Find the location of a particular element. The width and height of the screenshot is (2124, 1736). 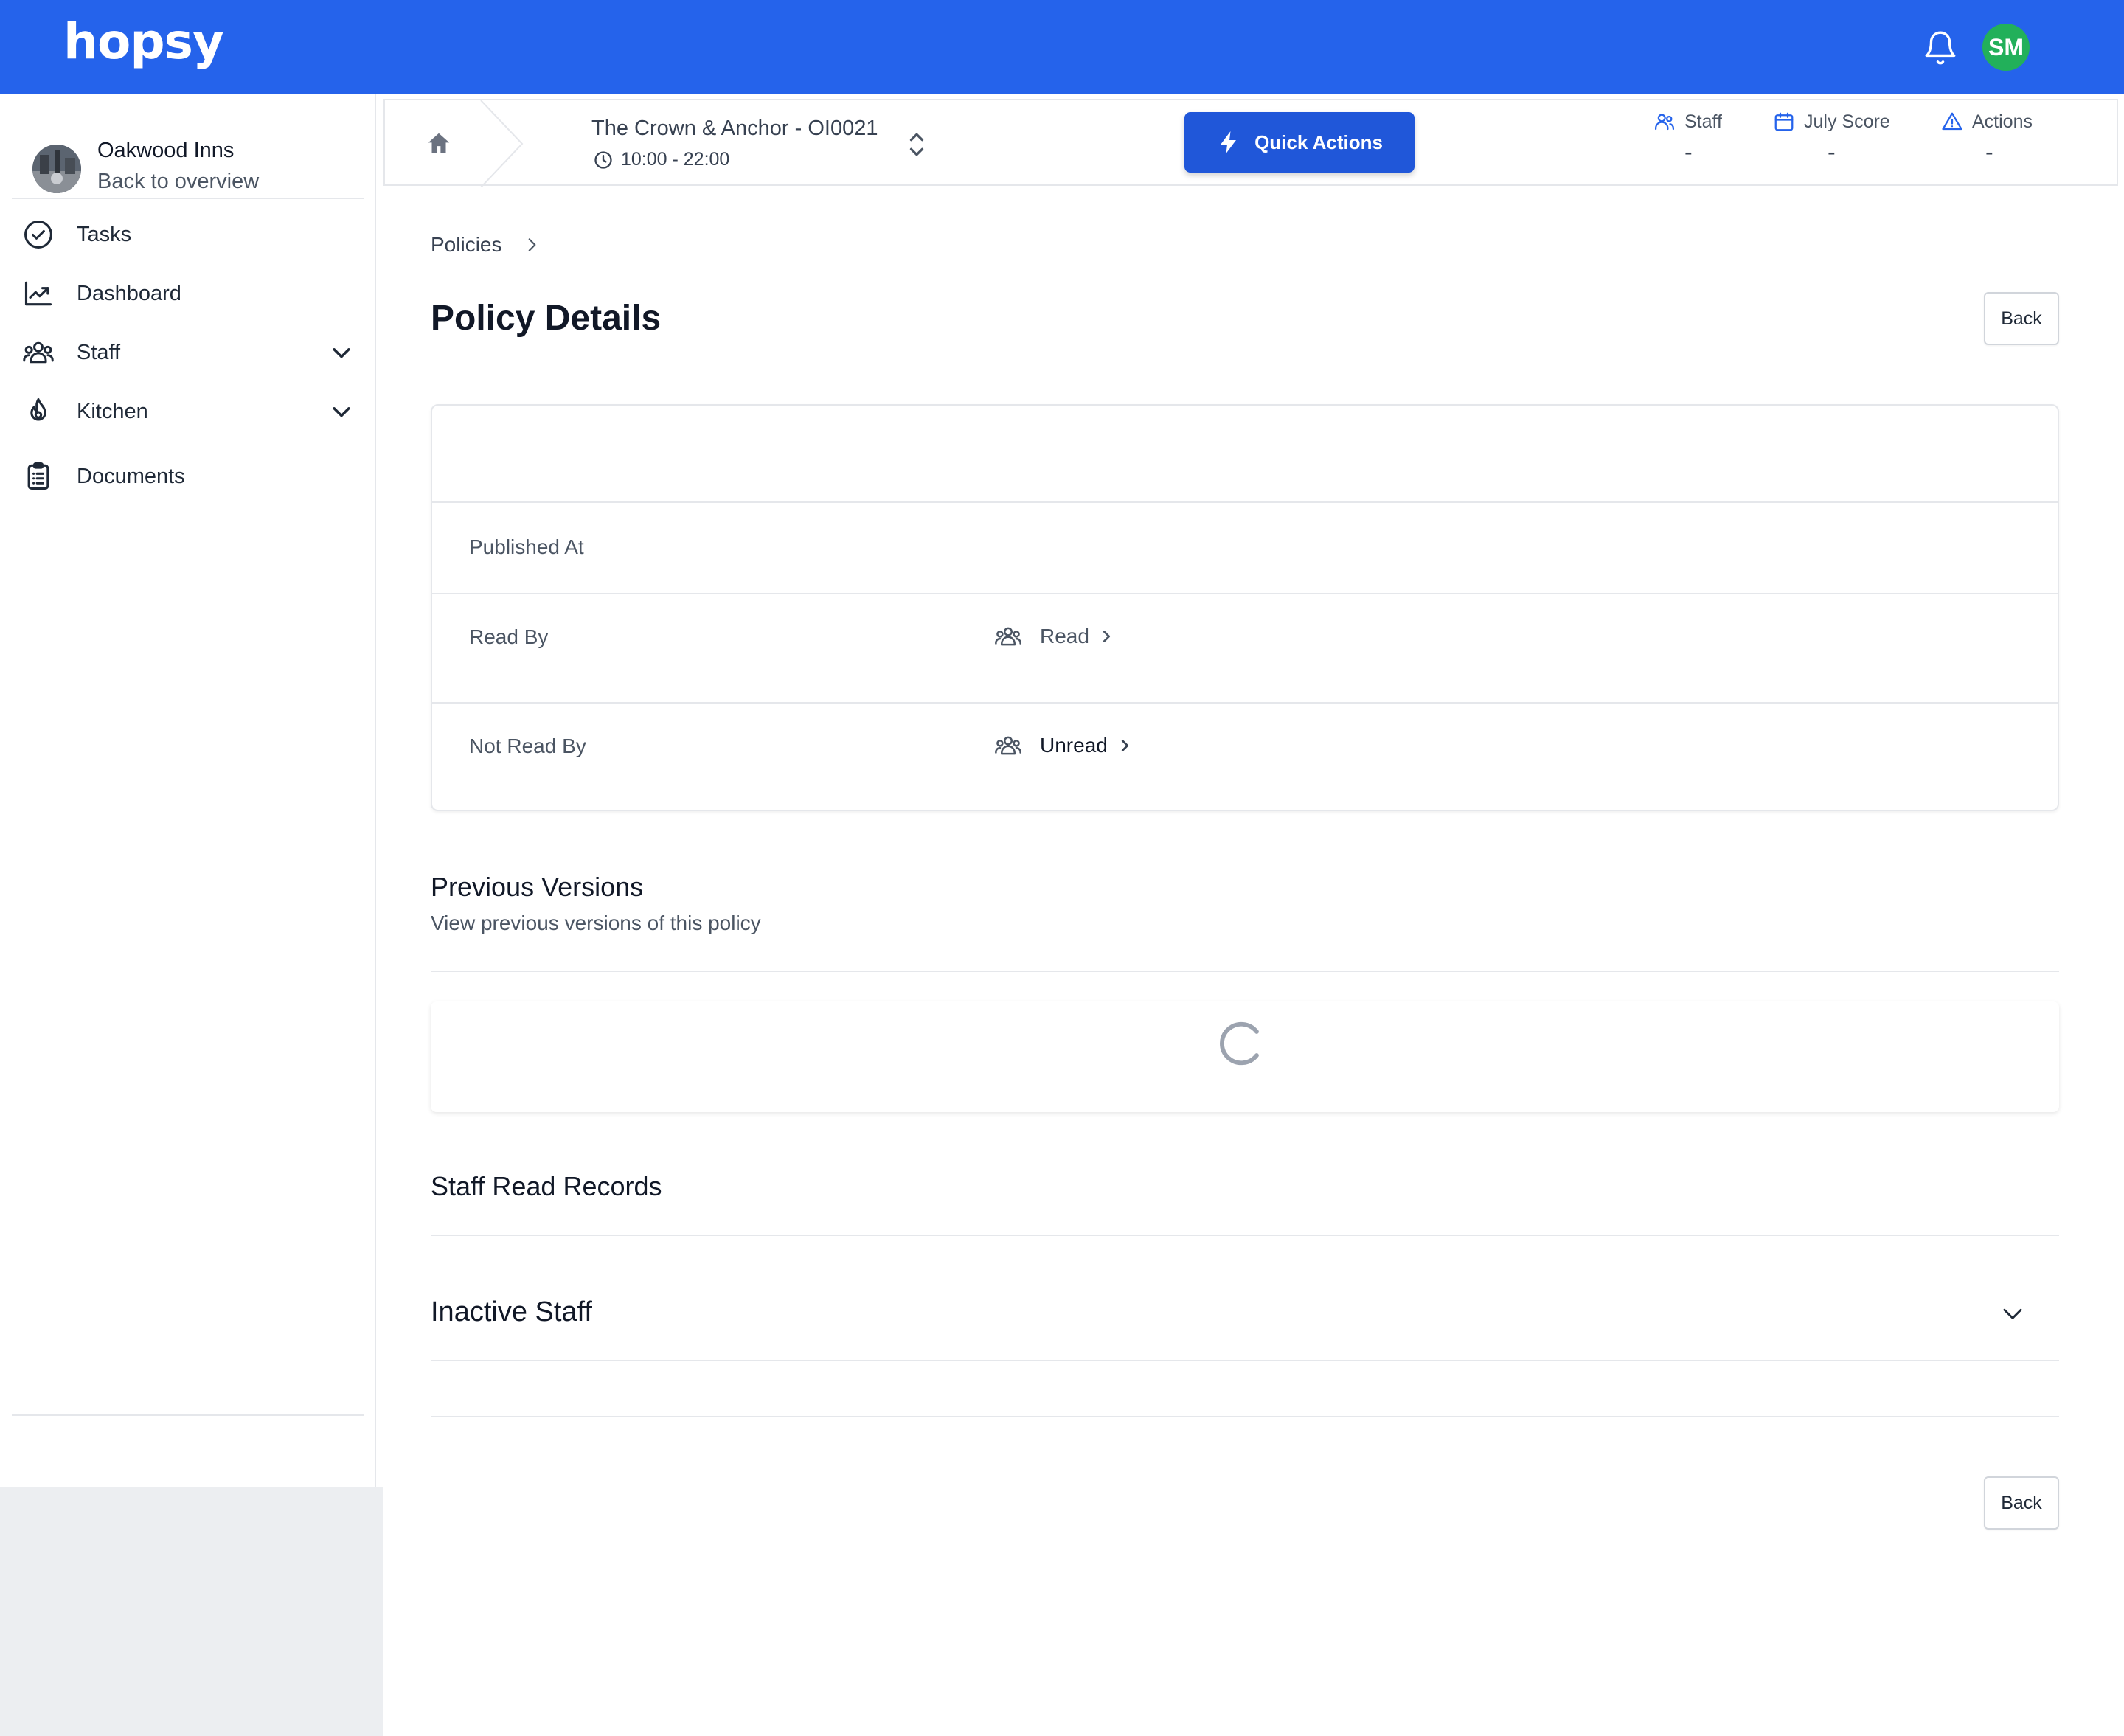

location-hours: 10:00 - 22:00 is located at coordinates (661, 160).